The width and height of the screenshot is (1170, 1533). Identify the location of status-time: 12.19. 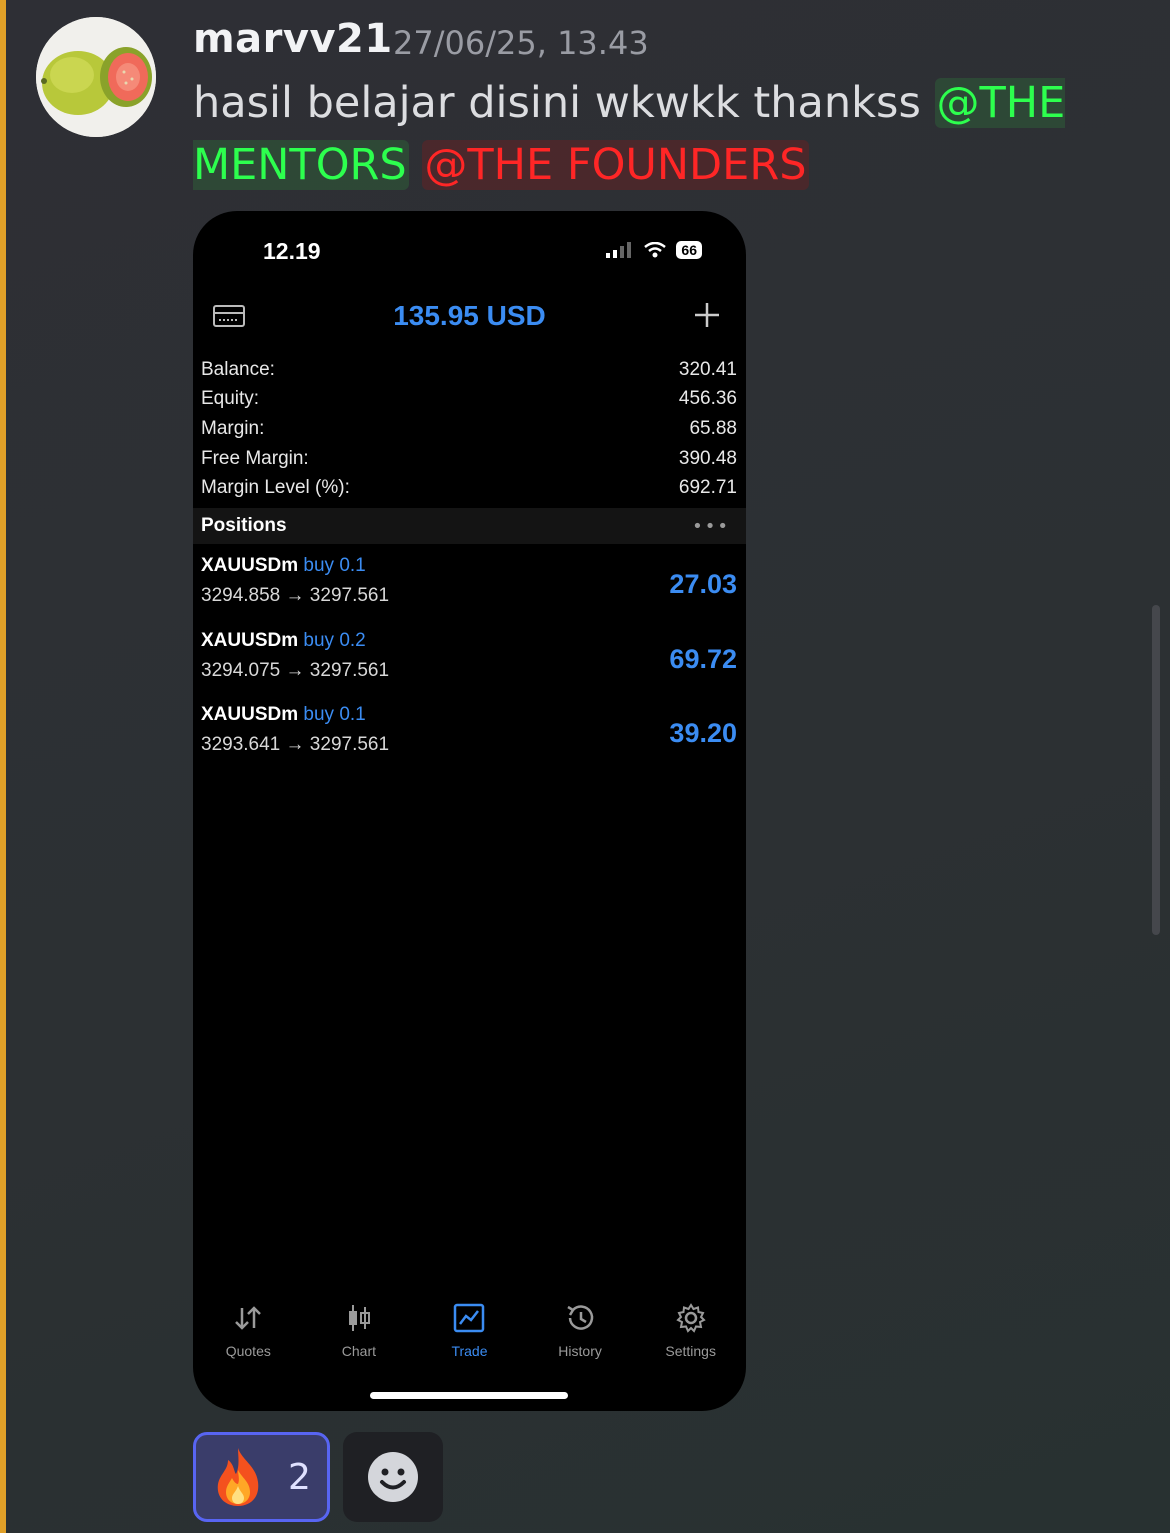
(292, 251).